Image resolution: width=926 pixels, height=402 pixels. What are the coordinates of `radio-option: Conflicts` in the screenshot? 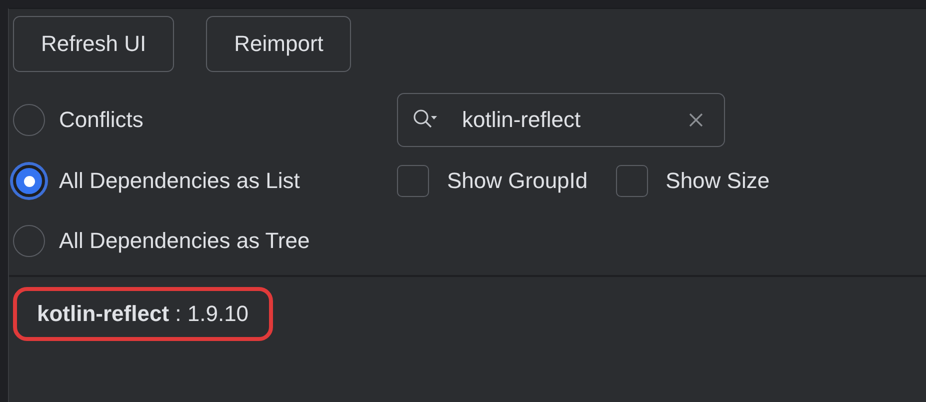 It's located at (205, 120).